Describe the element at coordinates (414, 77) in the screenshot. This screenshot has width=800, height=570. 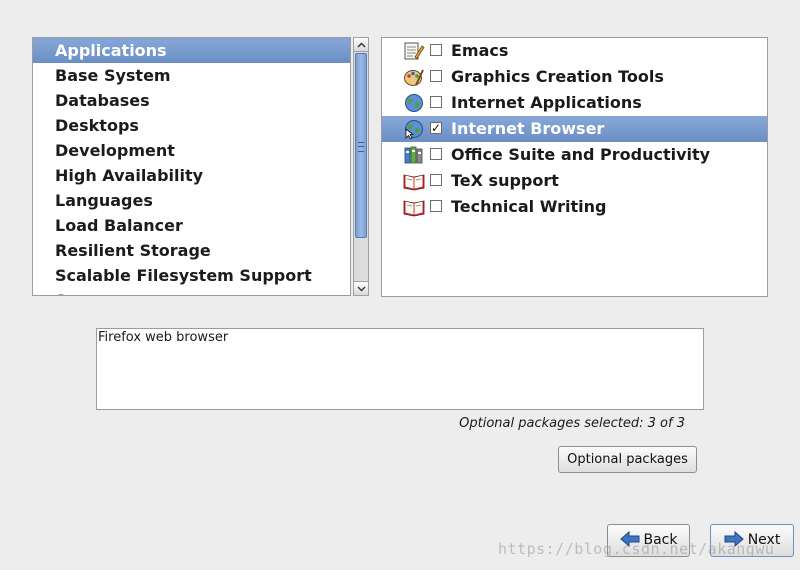
I see `paint-palette-icon` at that location.